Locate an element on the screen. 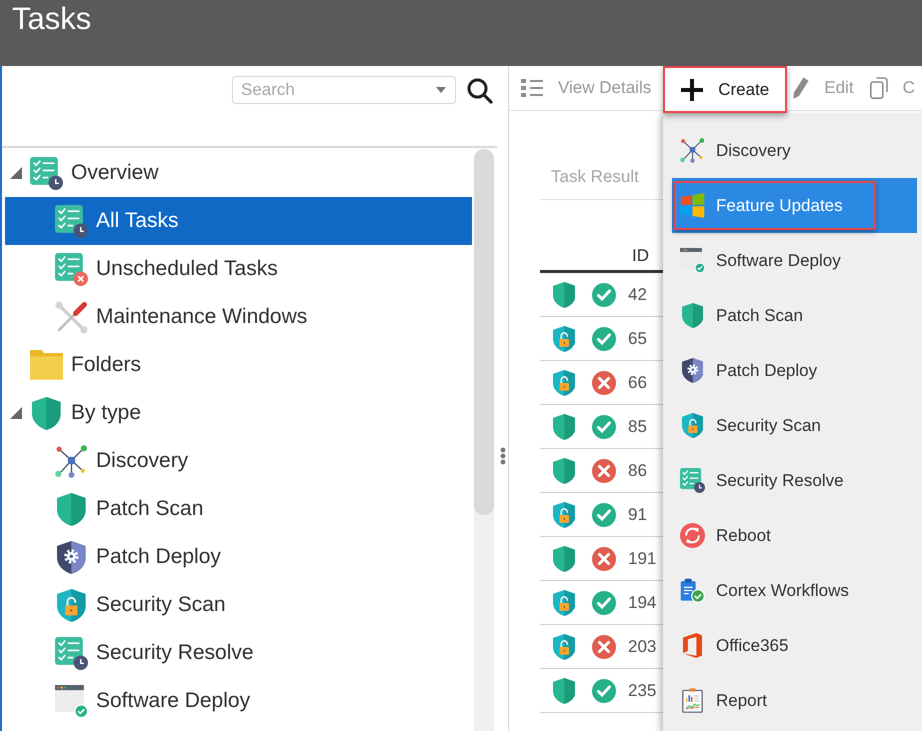  menu-item: Discovery is located at coordinates (794, 150).